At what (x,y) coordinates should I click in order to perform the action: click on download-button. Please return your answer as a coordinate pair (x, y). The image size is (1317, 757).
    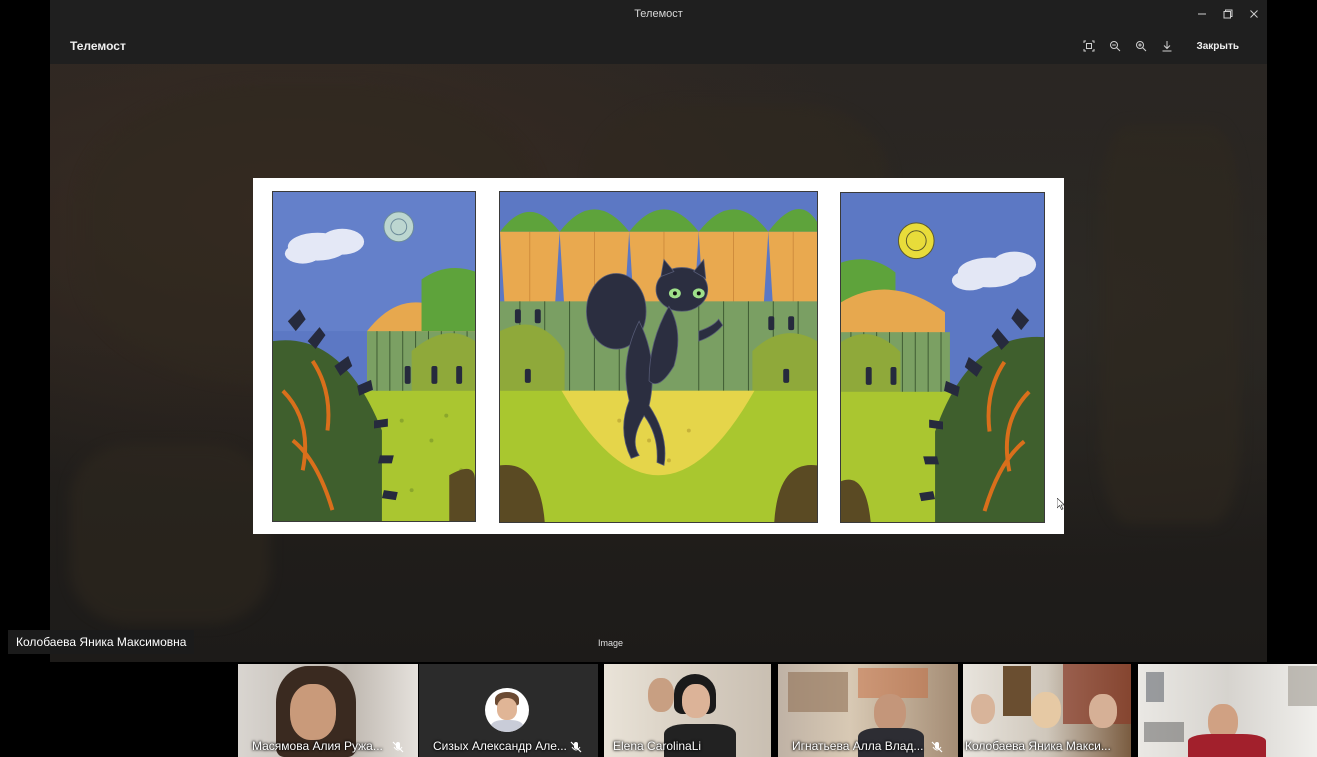
    Looking at the image, I should click on (1167, 46).